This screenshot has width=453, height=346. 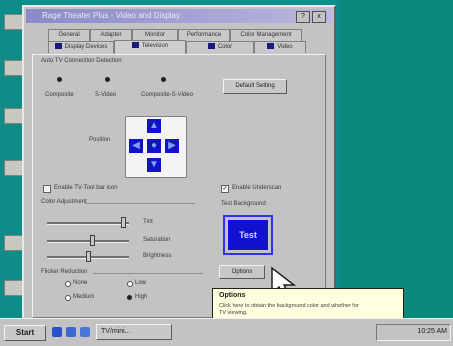 I want to click on radio-composite-svideo-label: Composite-S-Video, so click(x=167, y=95).